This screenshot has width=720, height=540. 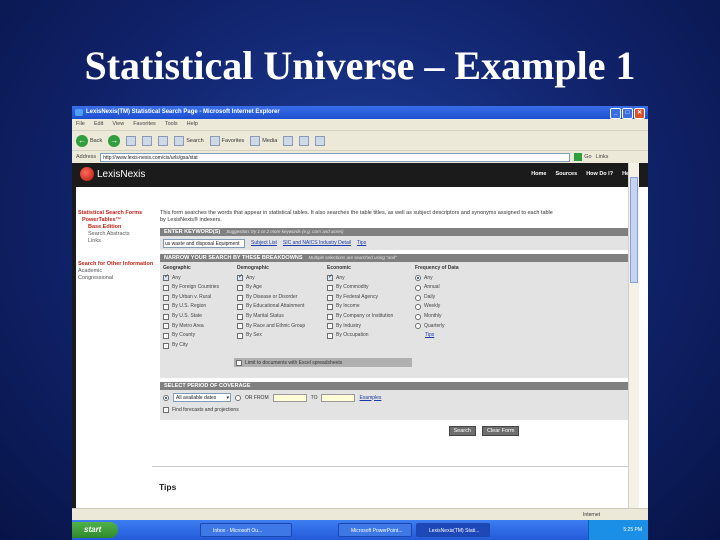 What do you see at coordinates (204, 278) in the screenshot?
I see `geographic-option: Any` at bounding box center [204, 278].